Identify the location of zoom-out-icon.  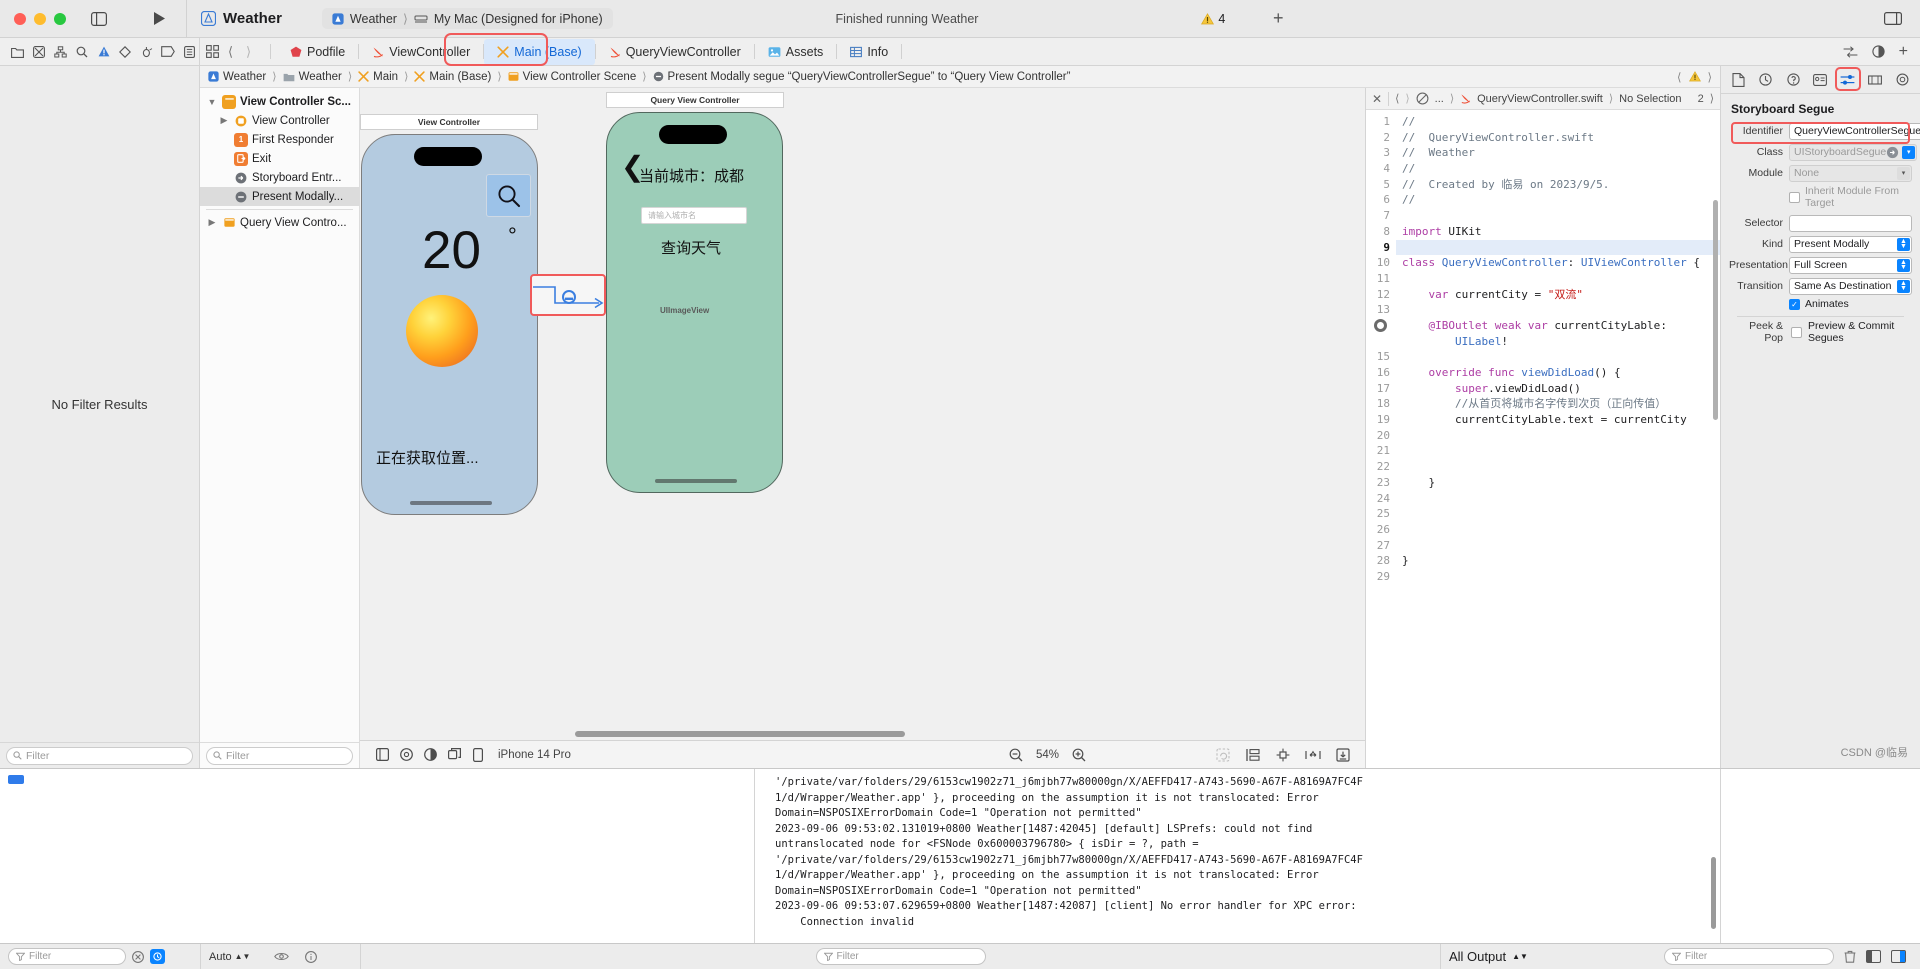
(1016, 755).